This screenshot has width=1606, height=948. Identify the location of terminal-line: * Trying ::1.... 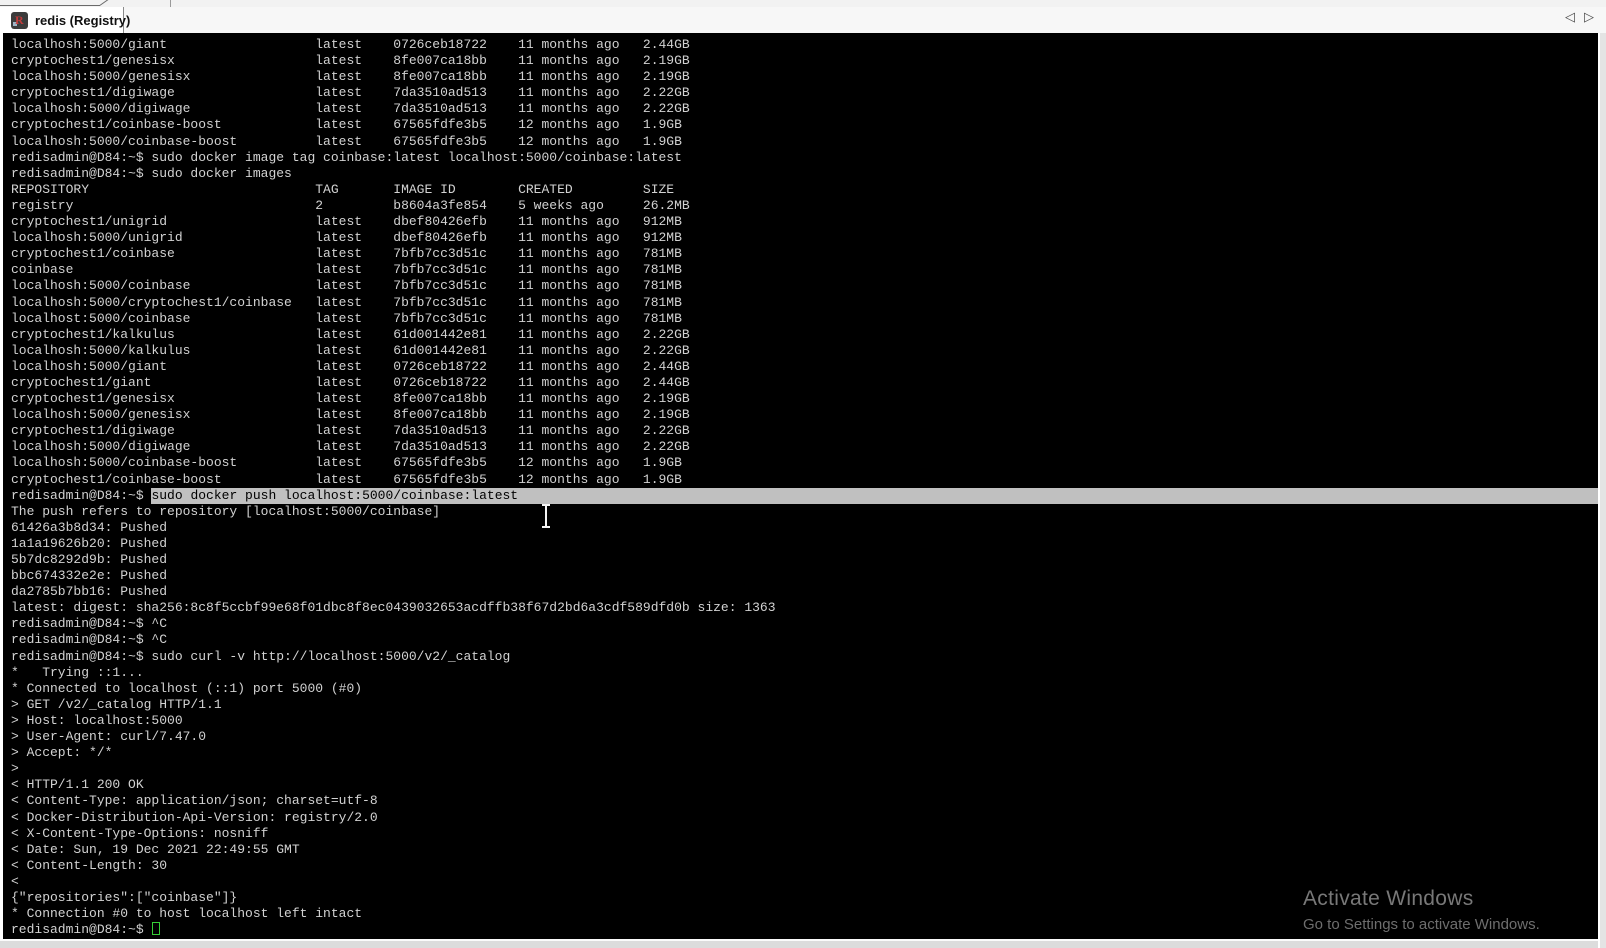
(77, 672).